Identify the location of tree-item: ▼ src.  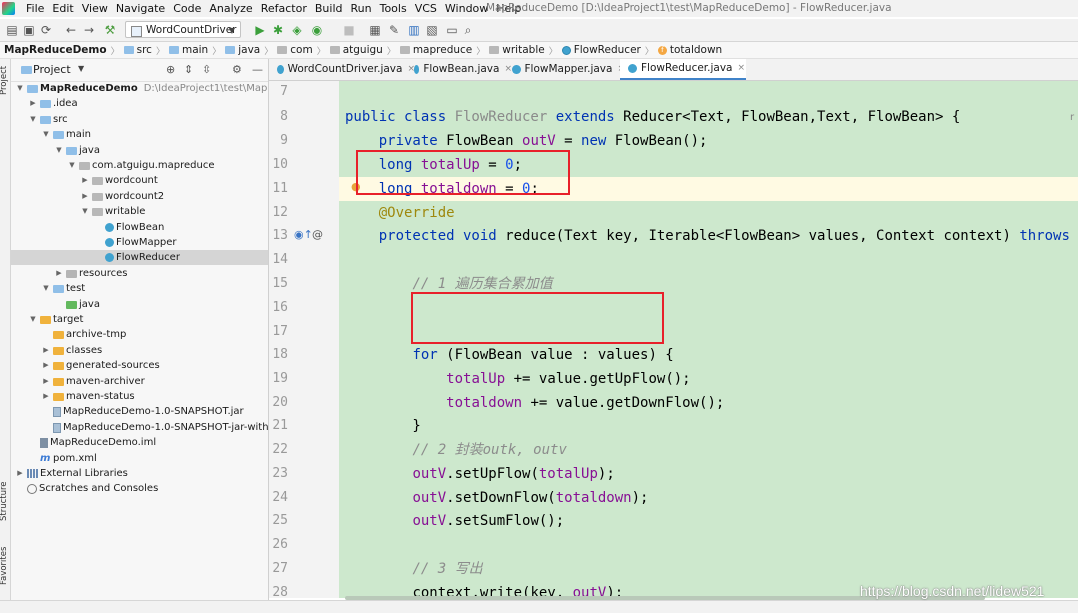
(47, 119).